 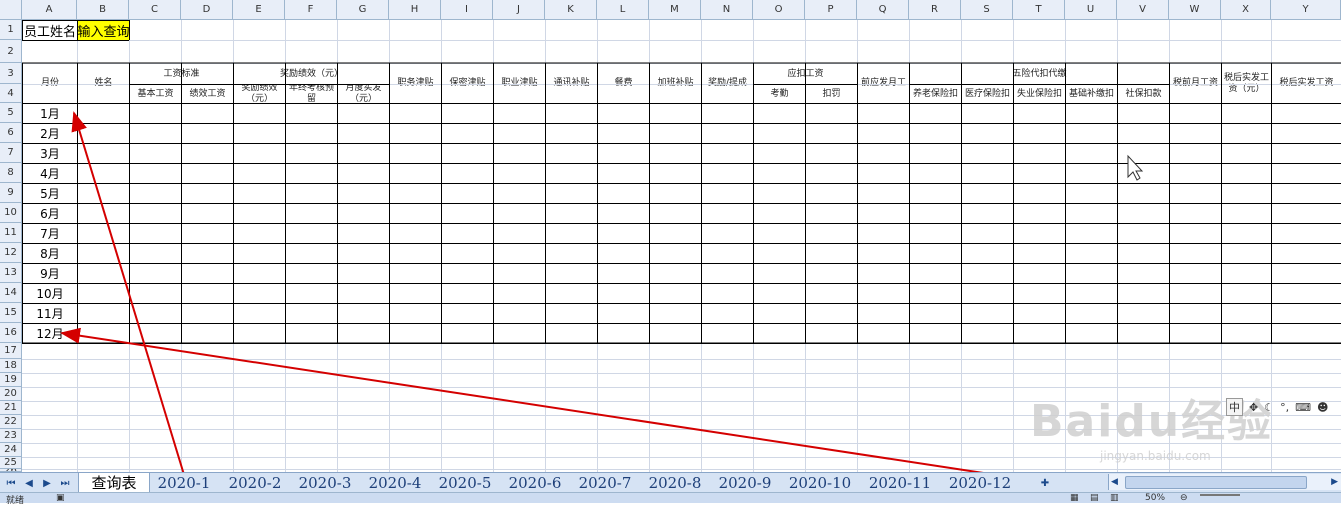 What do you see at coordinates (1277, 407) in the screenshot?
I see `ime-toolbar: 中 ✥ ☾ °, ⌨ ☻` at bounding box center [1277, 407].